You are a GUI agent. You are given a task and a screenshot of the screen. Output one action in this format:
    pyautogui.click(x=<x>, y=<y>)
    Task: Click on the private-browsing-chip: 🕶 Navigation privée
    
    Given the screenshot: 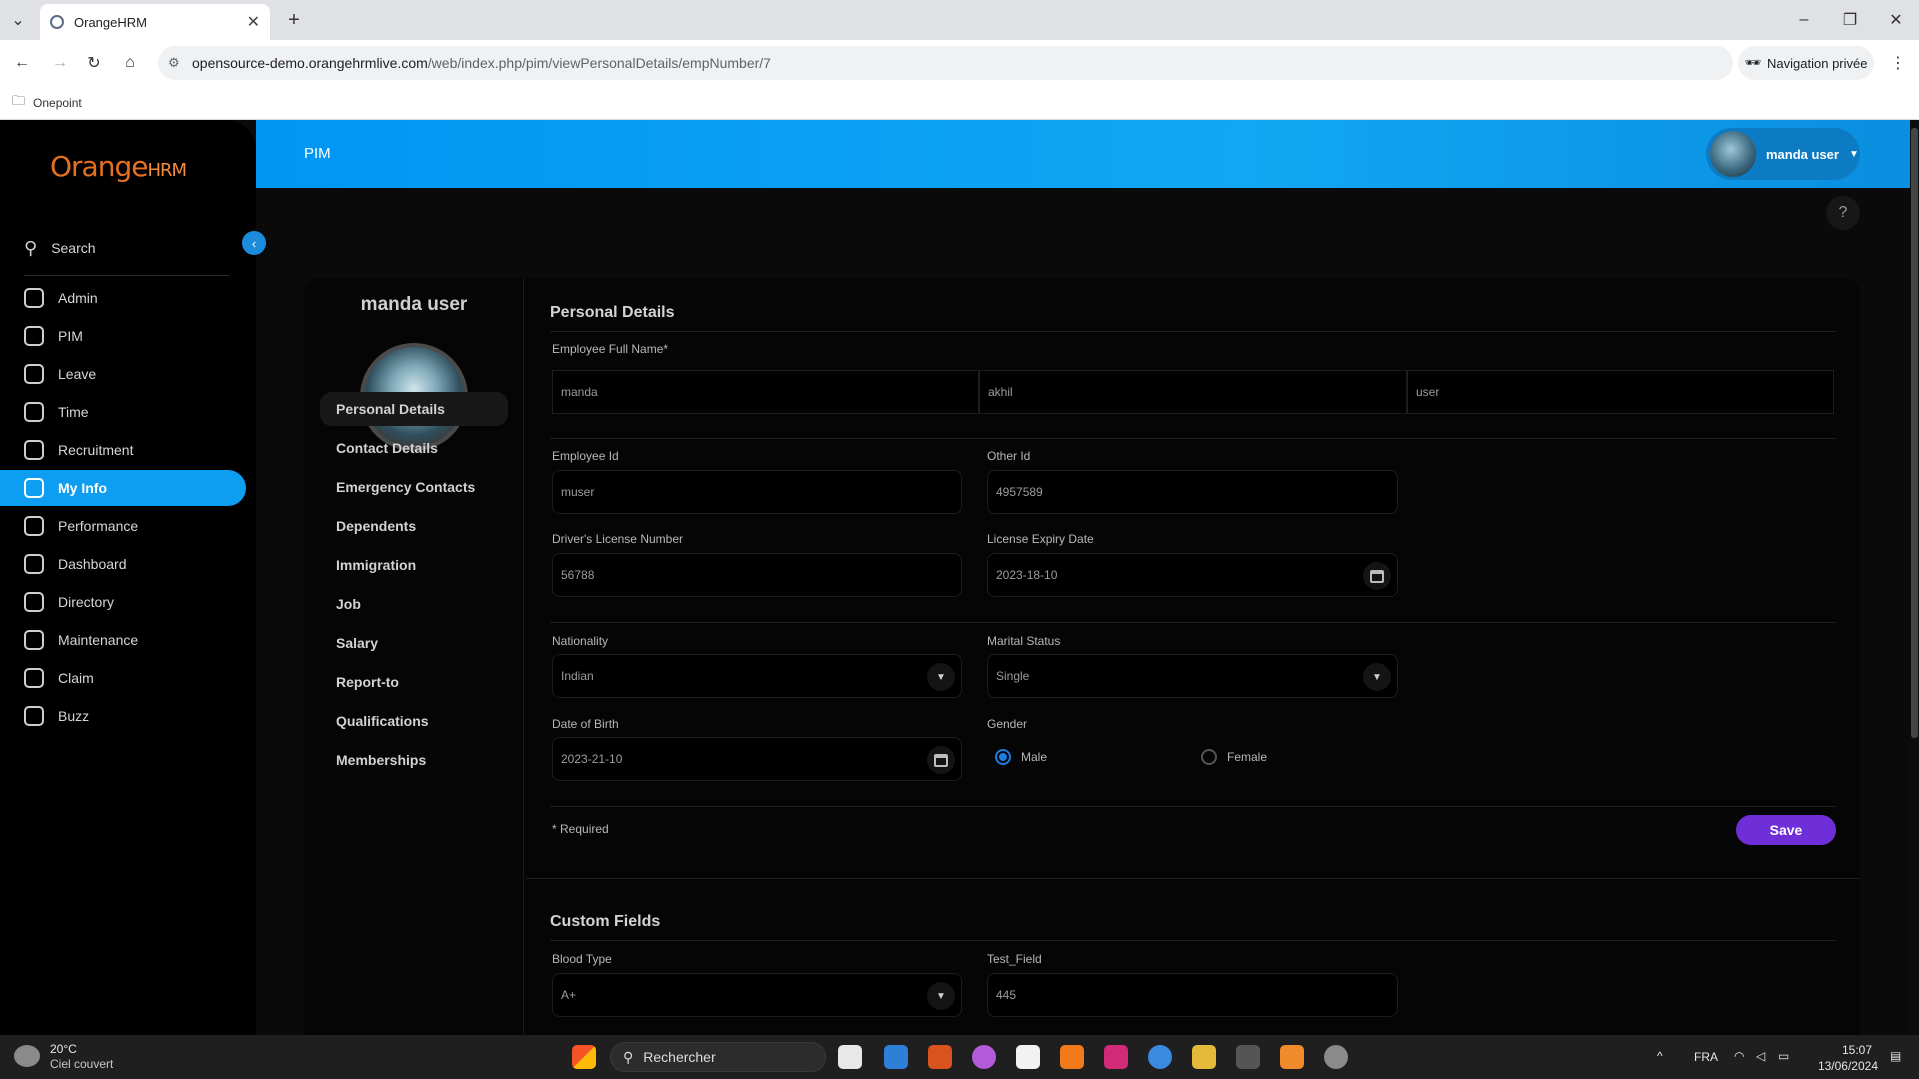 What is the action you would take?
    pyautogui.click(x=1806, y=63)
    